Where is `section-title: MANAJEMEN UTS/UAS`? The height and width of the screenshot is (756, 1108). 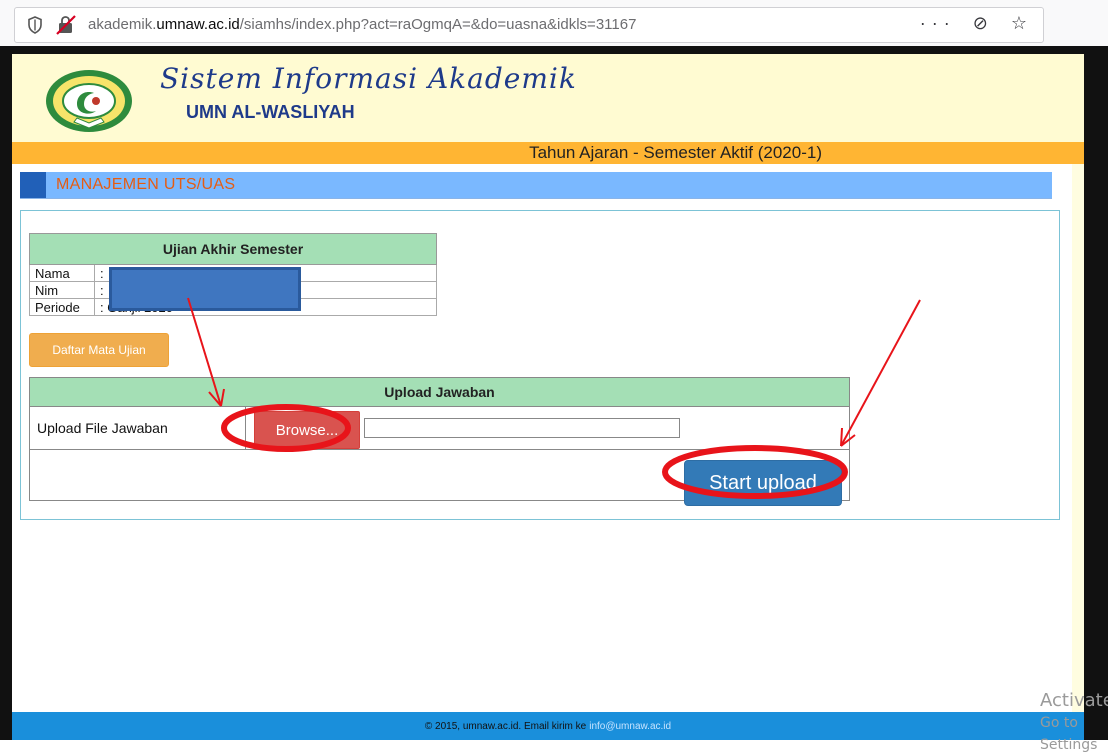 section-title: MANAJEMEN UTS/UAS is located at coordinates (146, 184).